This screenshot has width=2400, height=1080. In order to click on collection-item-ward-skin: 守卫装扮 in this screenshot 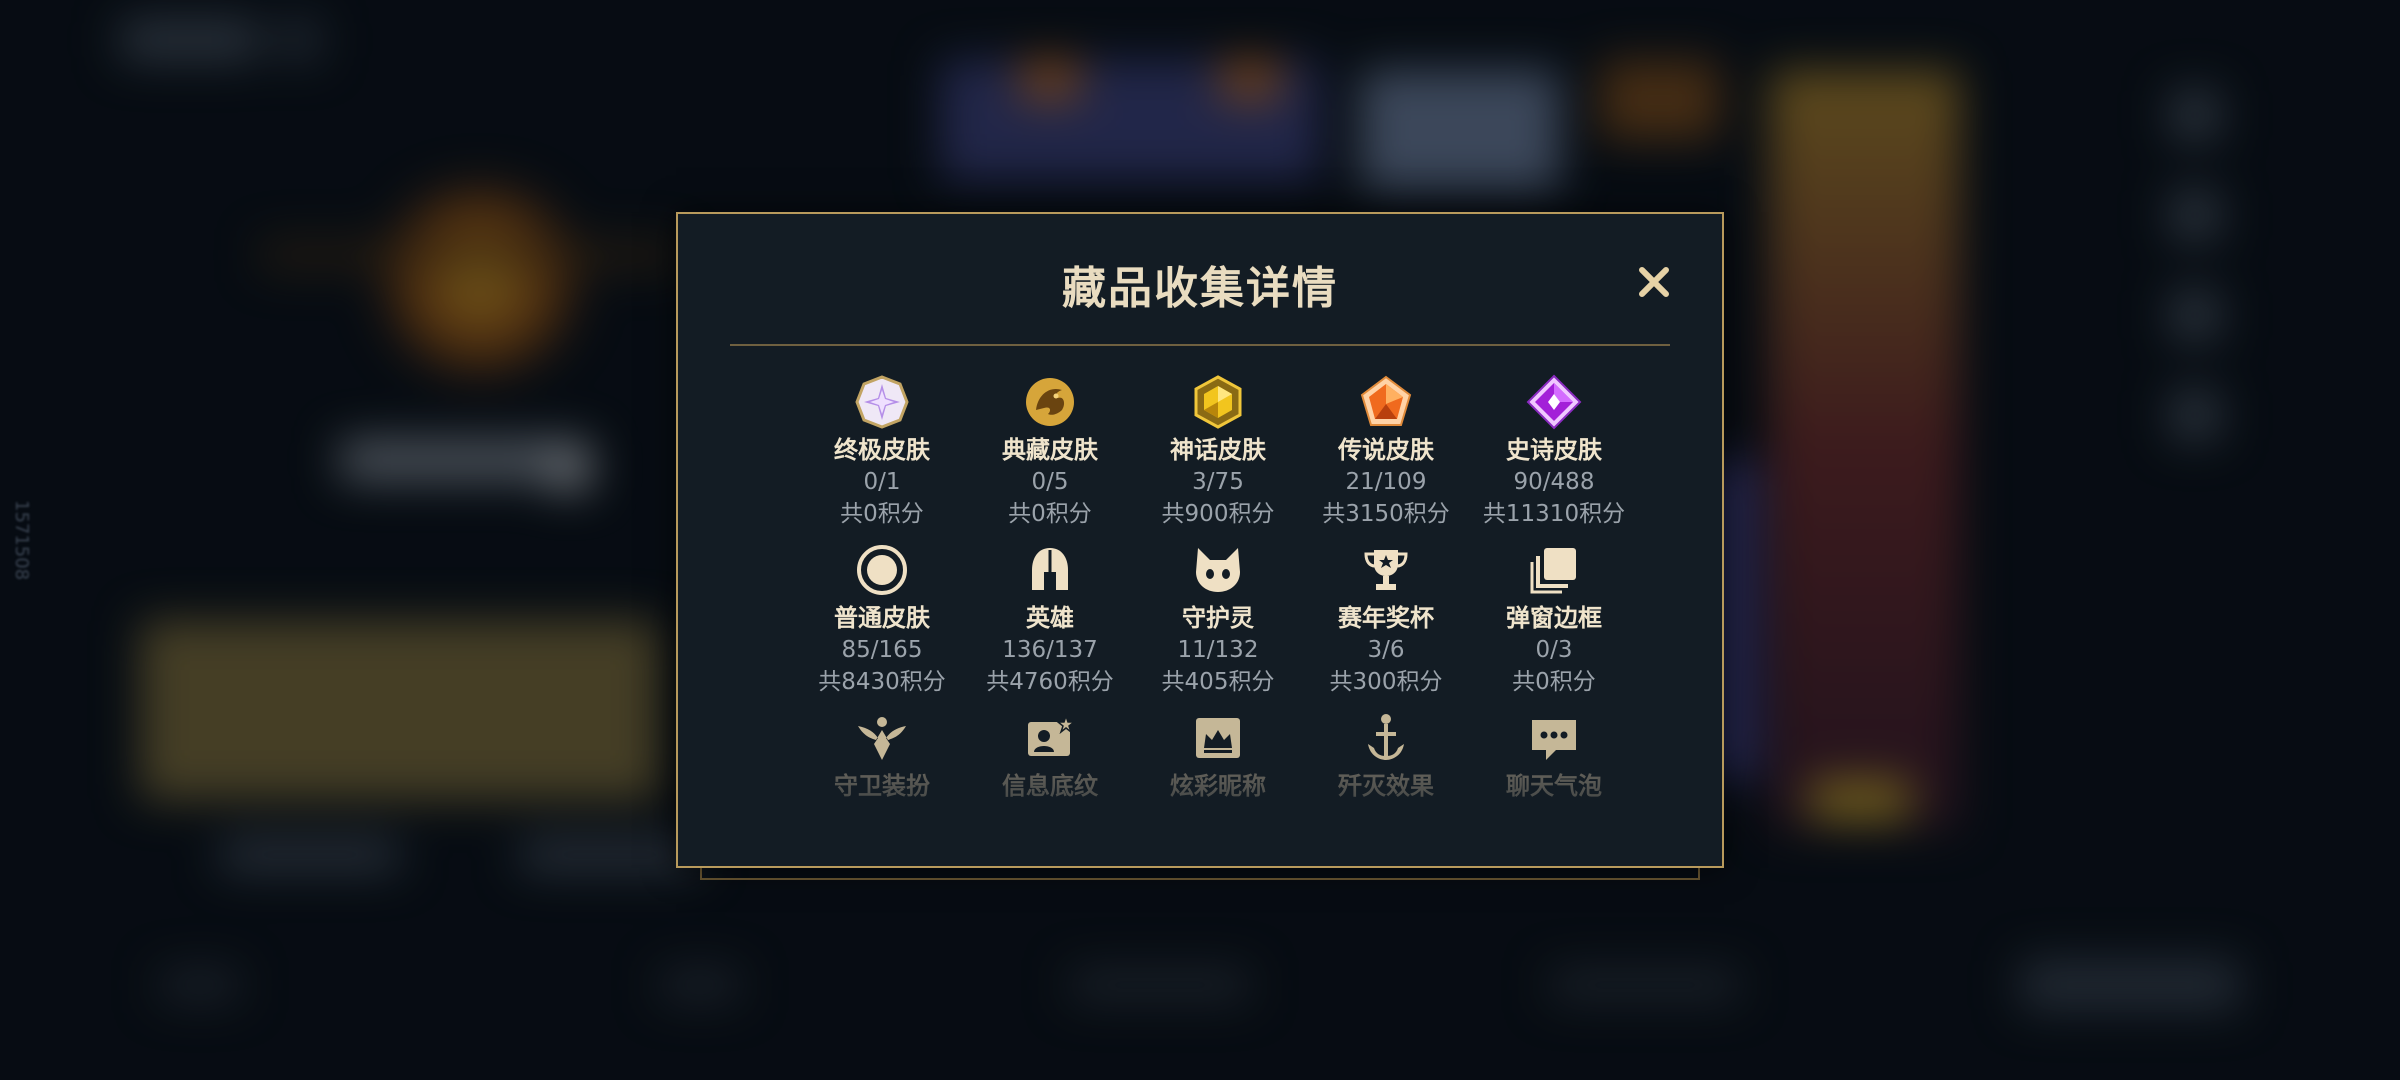, I will do `click(882, 788)`.